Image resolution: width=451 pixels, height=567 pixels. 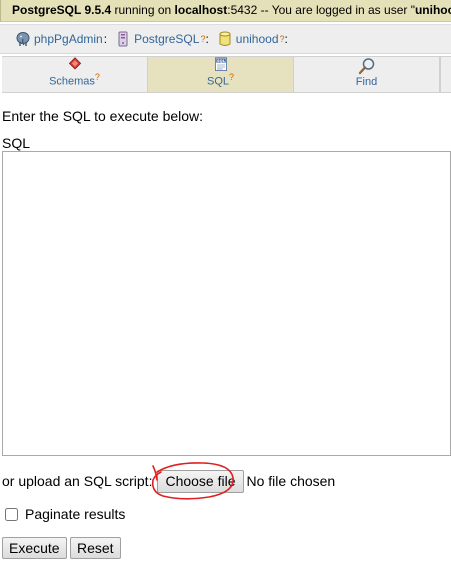 I want to click on breadcrumb-label: unihood, so click(x=257, y=39).